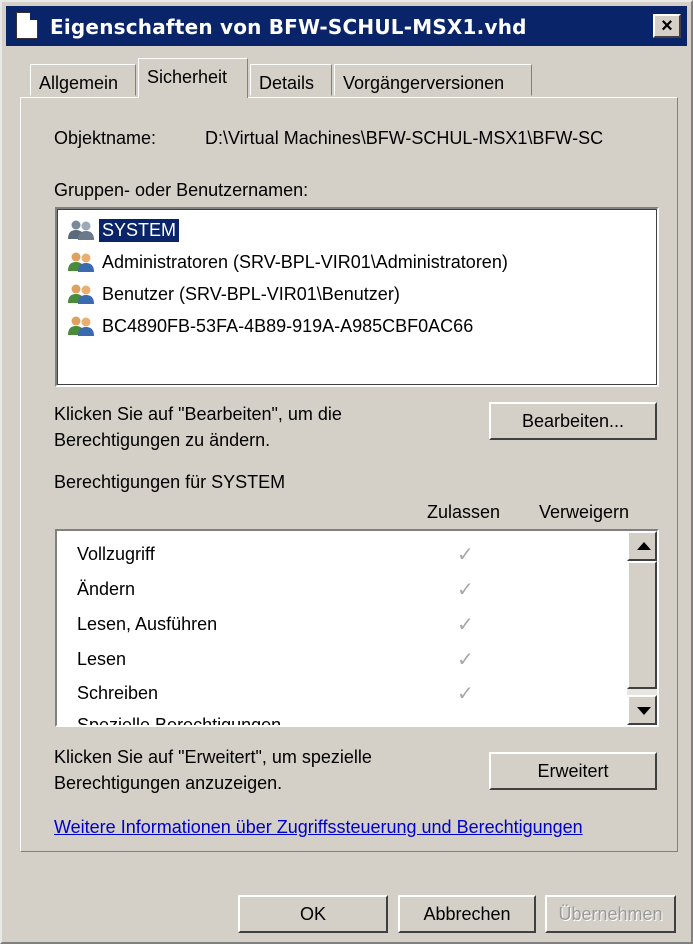  What do you see at coordinates (162, 440) in the screenshot?
I see `edit-hint-line2: Berechtigungen zu ändern.` at bounding box center [162, 440].